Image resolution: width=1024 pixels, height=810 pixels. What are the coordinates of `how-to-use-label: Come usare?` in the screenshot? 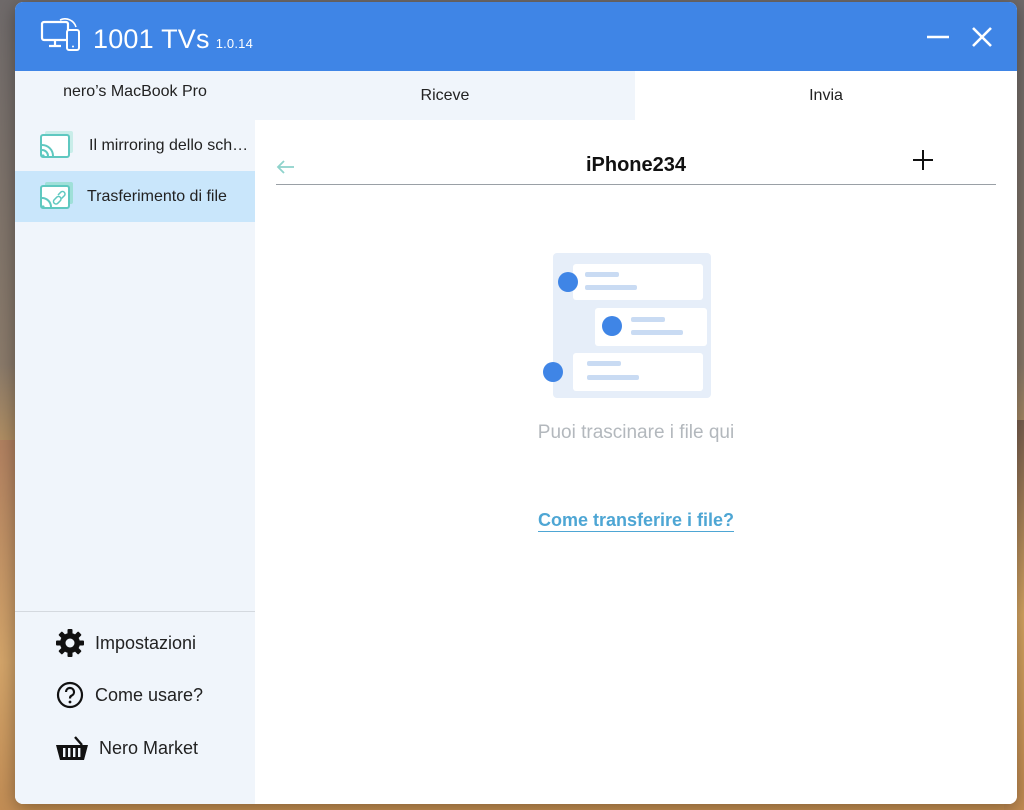 It's located at (149, 694).